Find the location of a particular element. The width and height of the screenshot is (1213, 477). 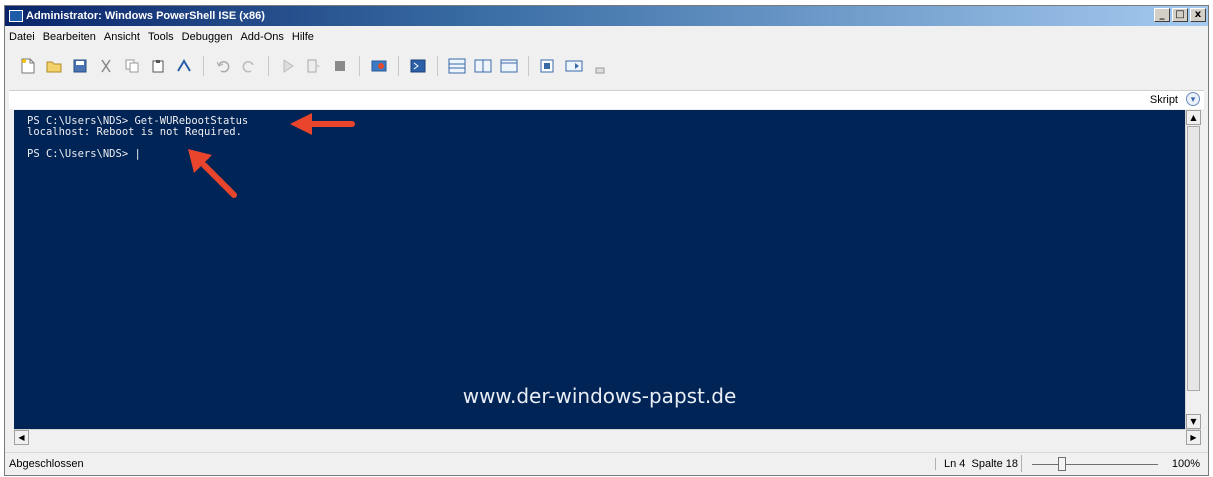

menu-tools: Tools is located at coordinates (161, 37).